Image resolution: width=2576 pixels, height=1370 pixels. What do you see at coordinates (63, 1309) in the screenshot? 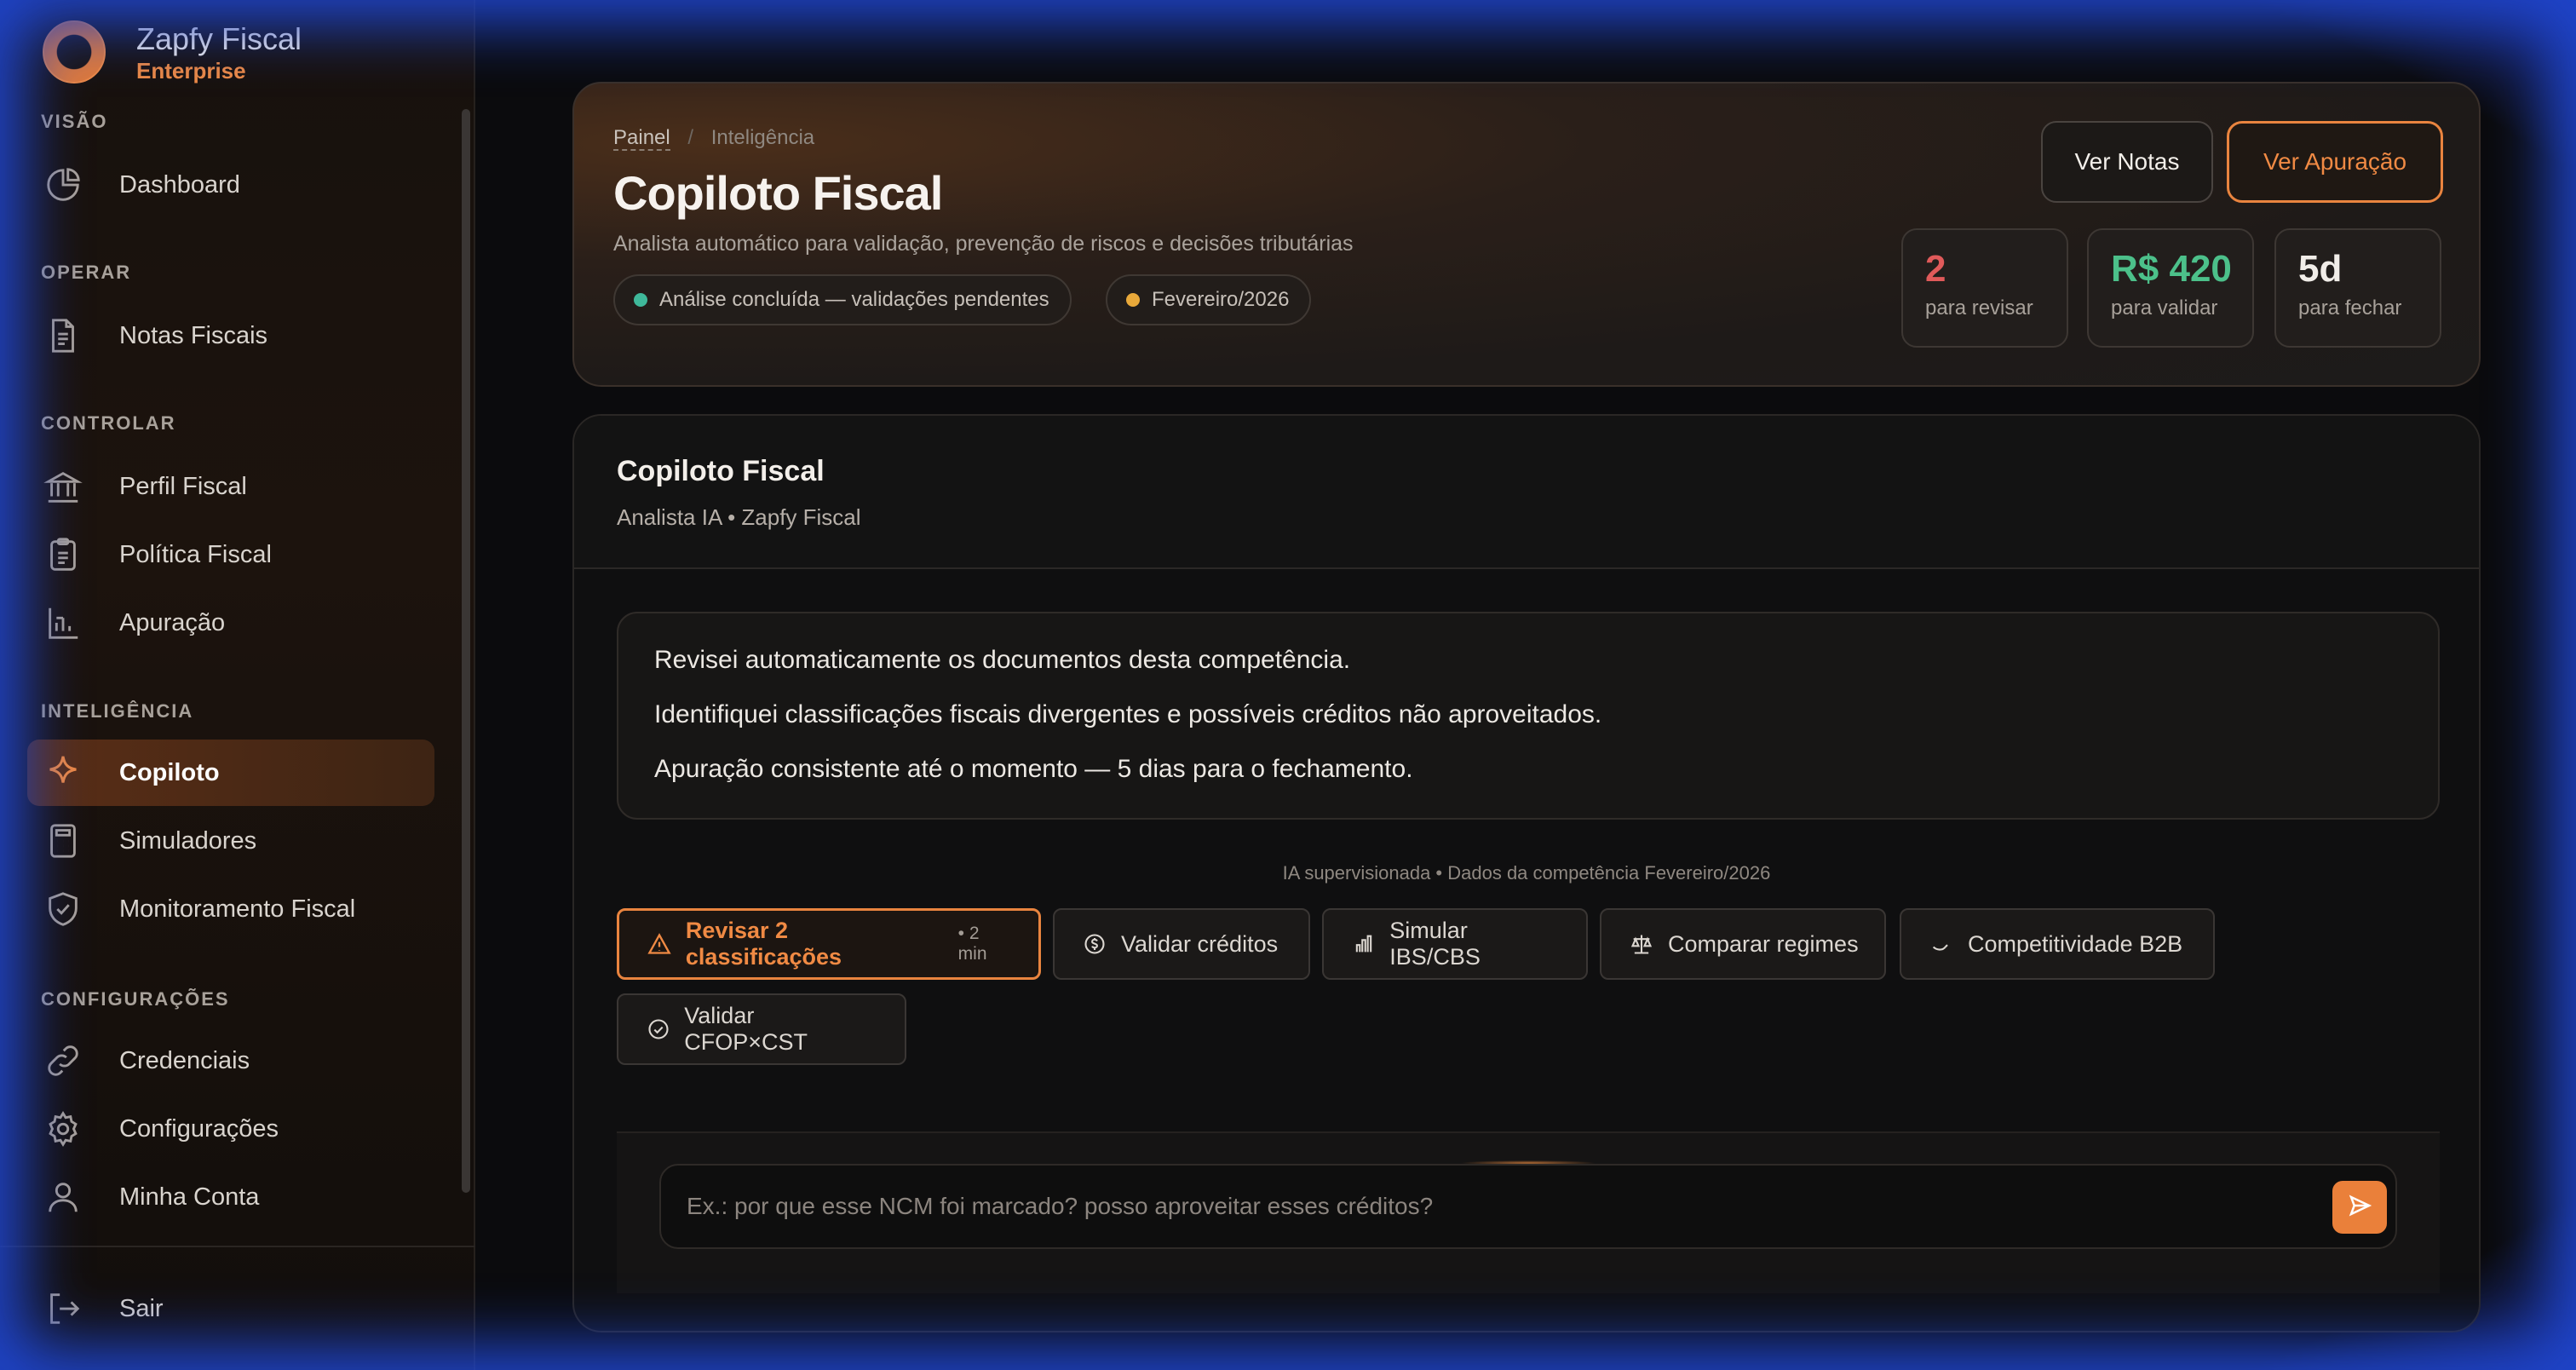
I see `logout-icon` at bounding box center [63, 1309].